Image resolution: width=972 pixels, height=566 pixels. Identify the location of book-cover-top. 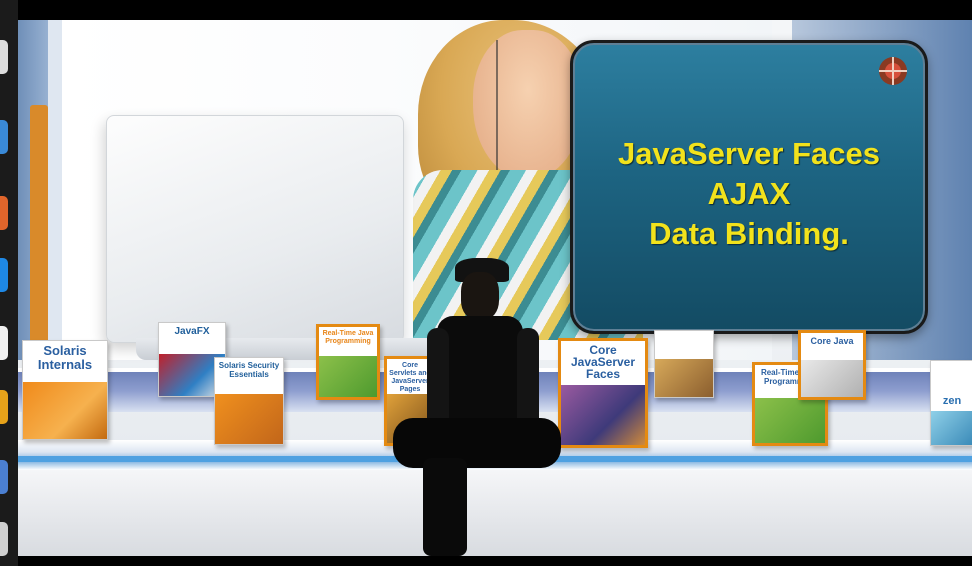
(684, 342).